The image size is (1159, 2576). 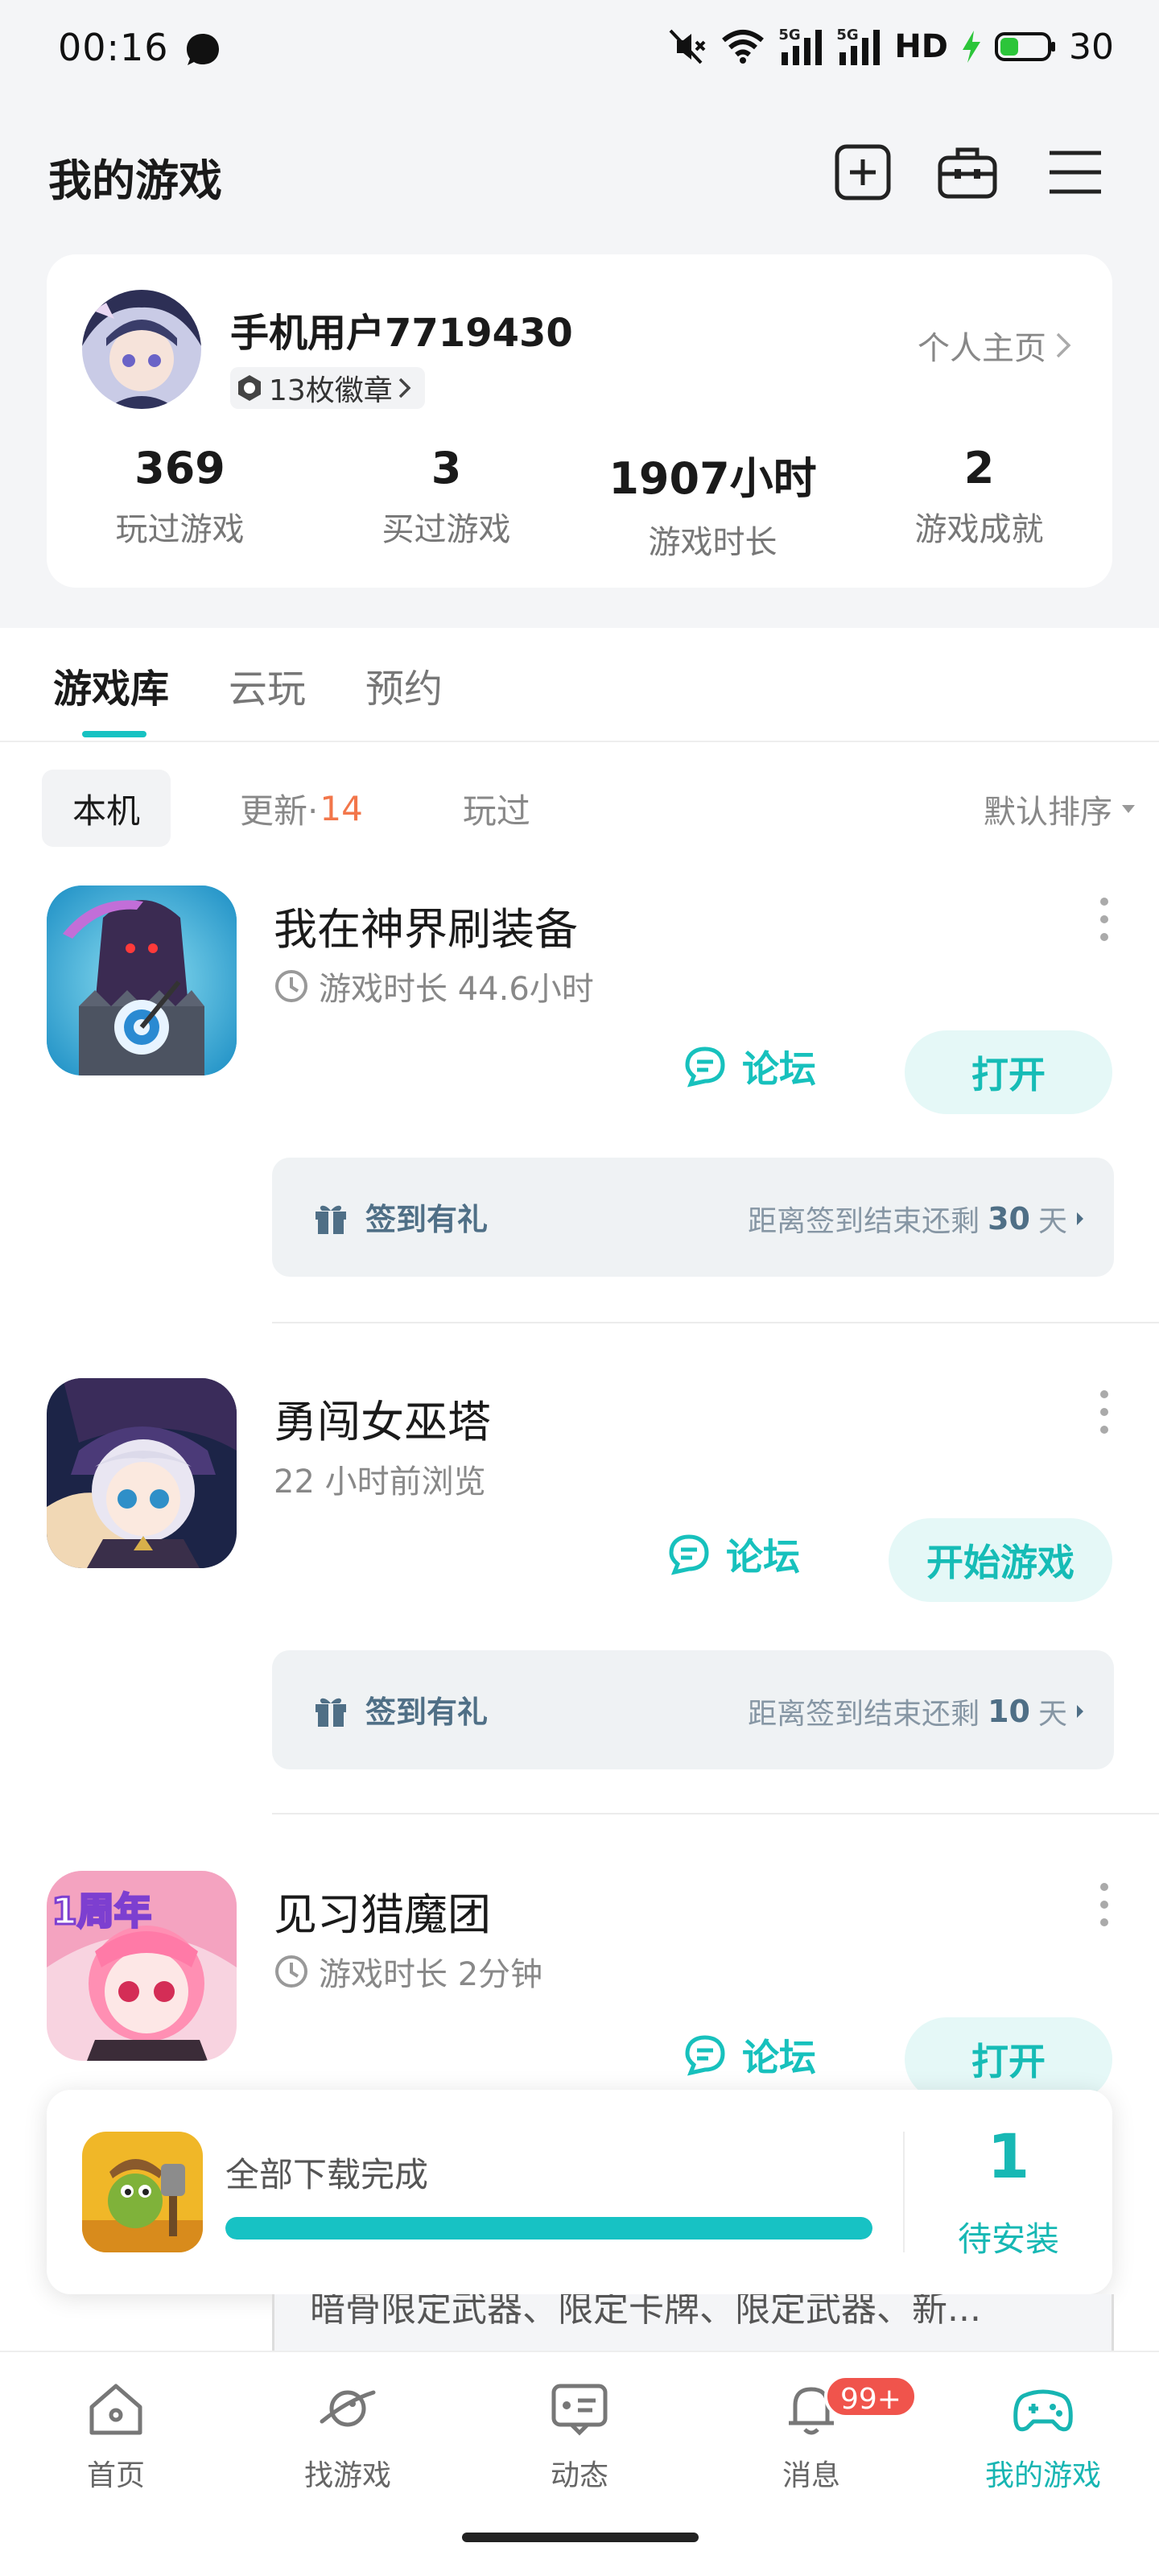 What do you see at coordinates (693, 1217) in the screenshot?
I see `sign-in-reward-banner: 签到有礼 距离签到结束还剩 30 天` at bounding box center [693, 1217].